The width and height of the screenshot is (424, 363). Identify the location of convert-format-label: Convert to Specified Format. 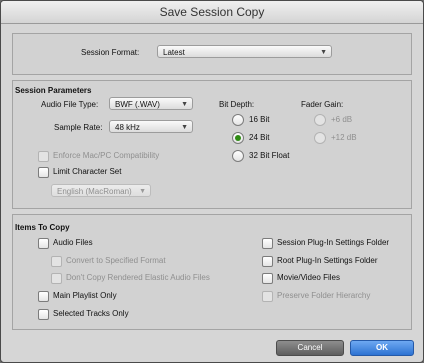
(116, 260).